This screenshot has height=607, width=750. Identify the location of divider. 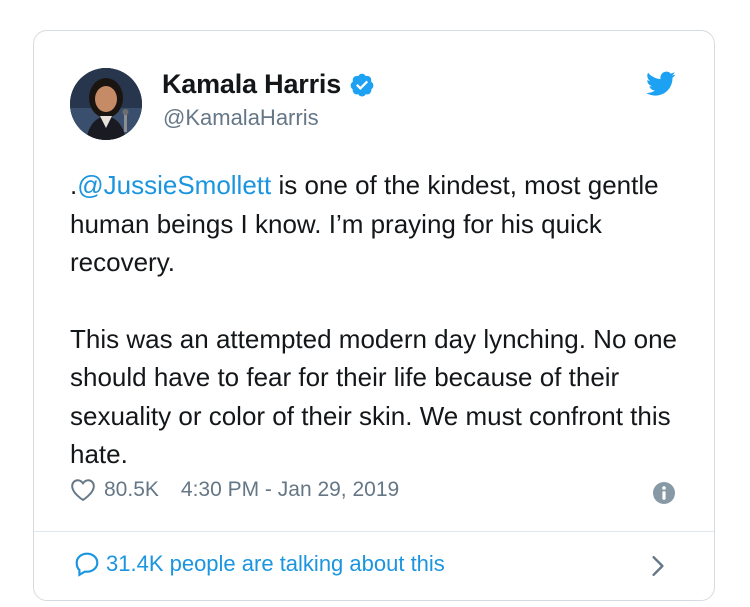
(374, 531).